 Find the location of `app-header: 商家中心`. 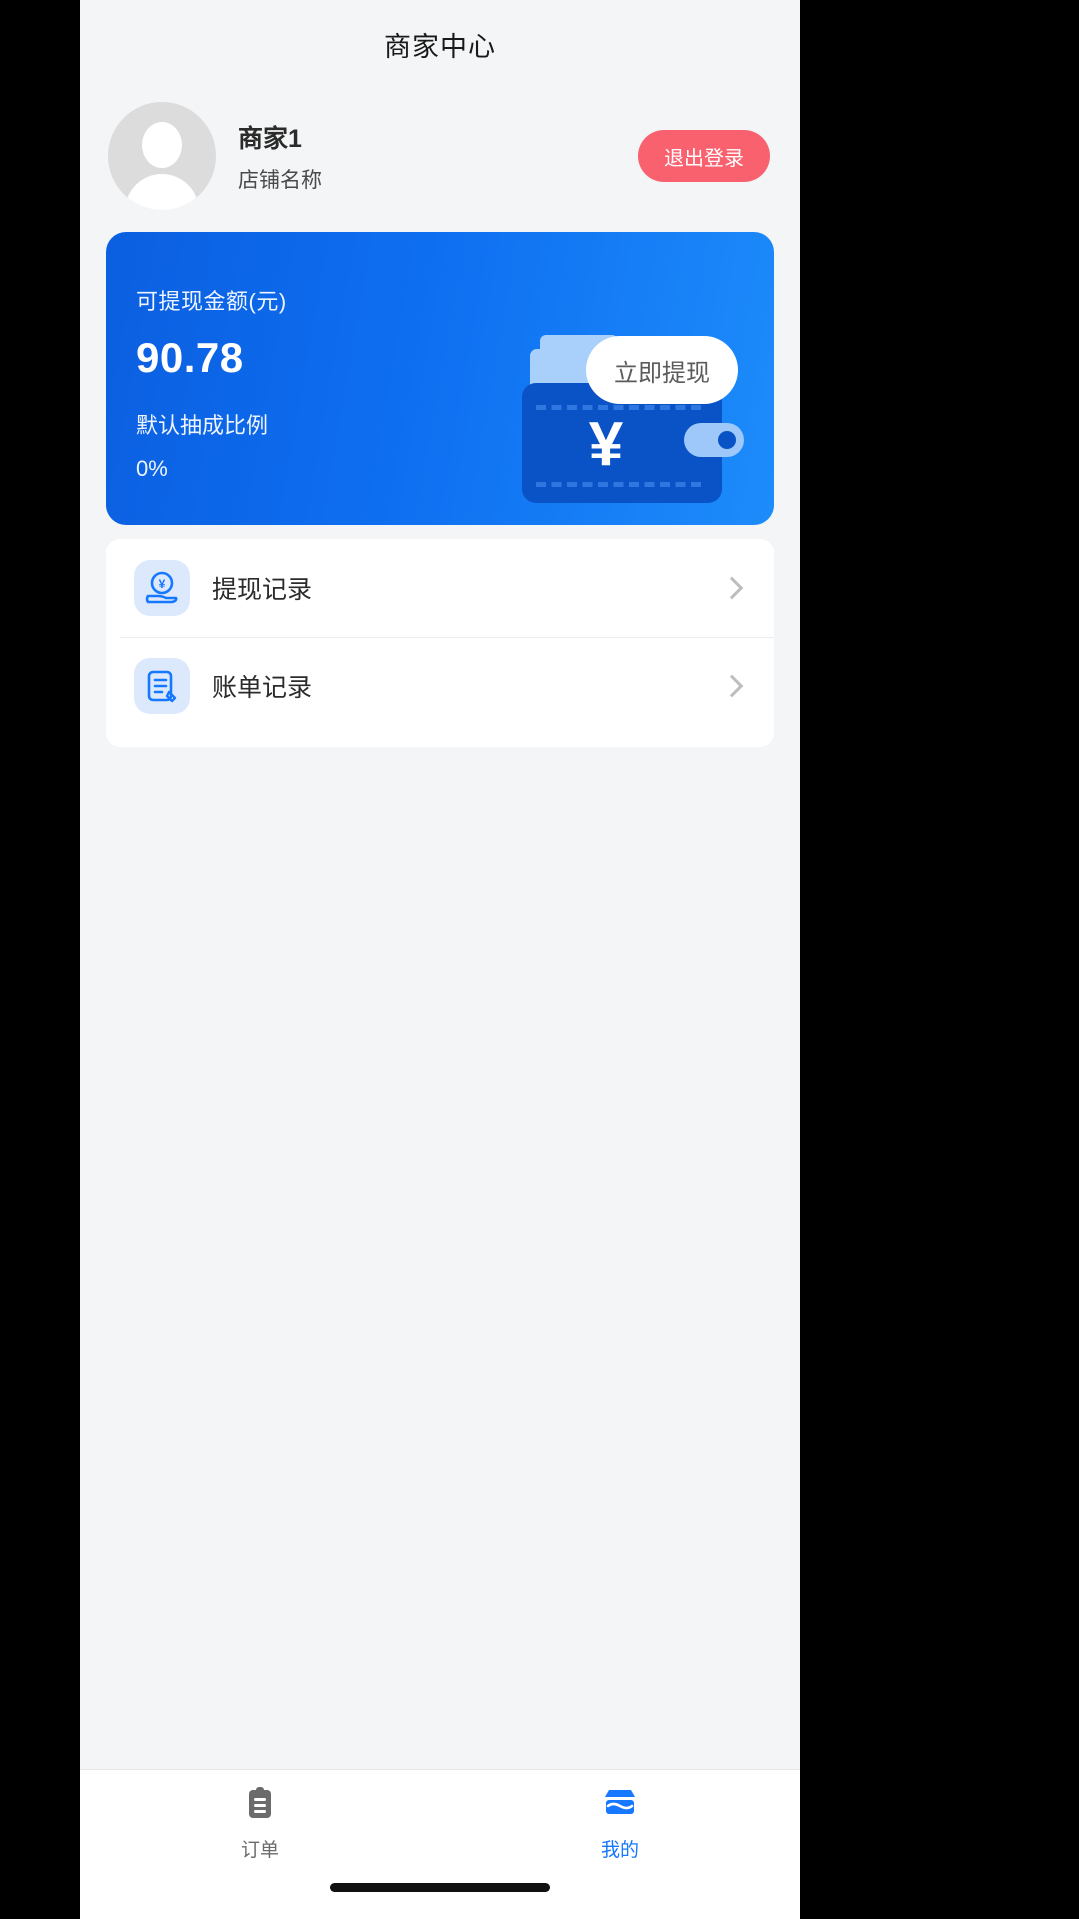

app-header: 商家中心 is located at coordinates (440, 44).